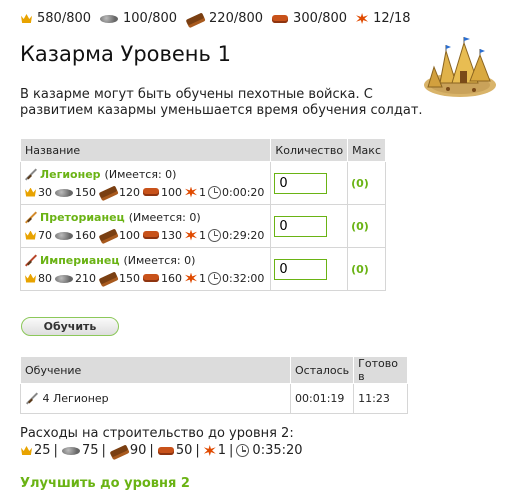  What do you see at coordinates (129, 278) in the screenshot?
I see `cost-wood: 150` at bounding box center [129, 278].